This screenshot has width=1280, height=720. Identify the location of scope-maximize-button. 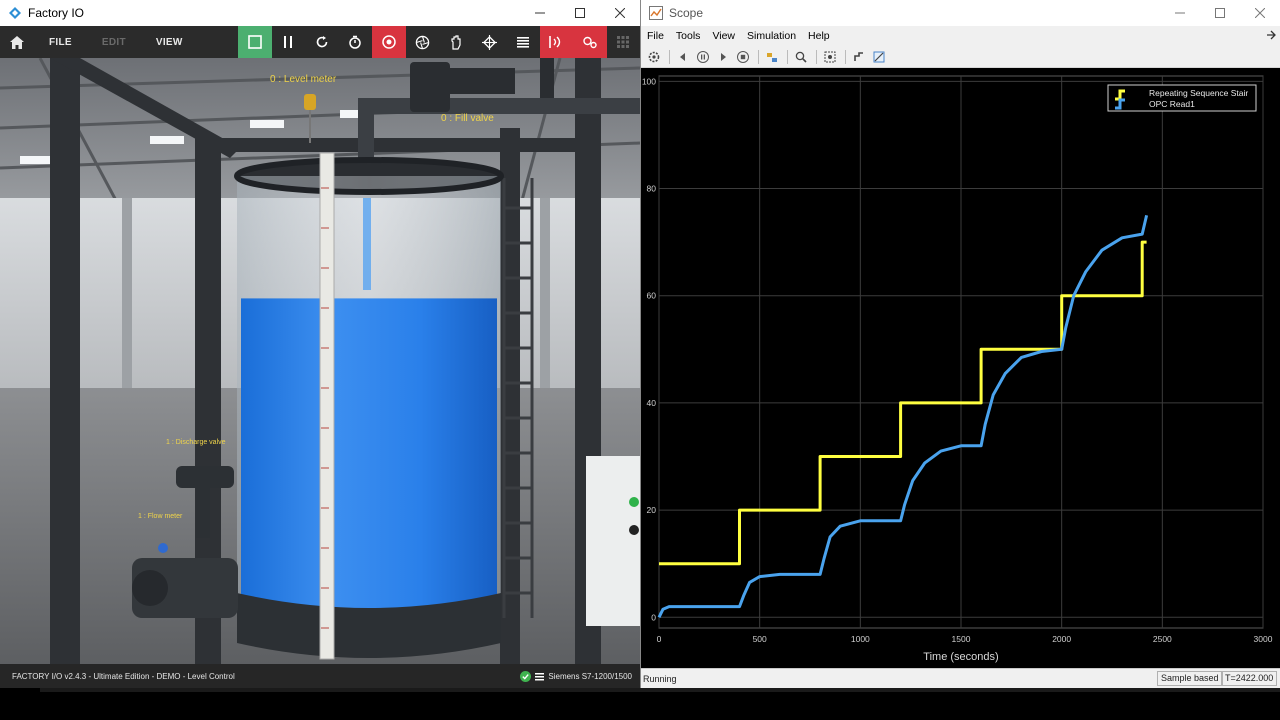
(1220, 13).